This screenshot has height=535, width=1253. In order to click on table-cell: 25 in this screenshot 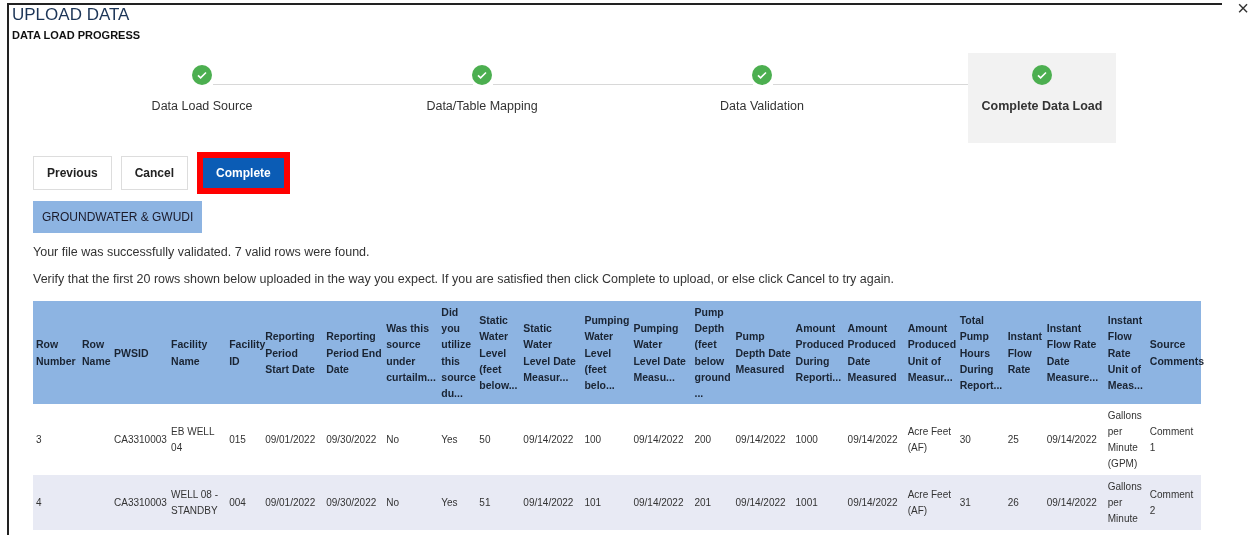, I will do `click(1024, 440)`.